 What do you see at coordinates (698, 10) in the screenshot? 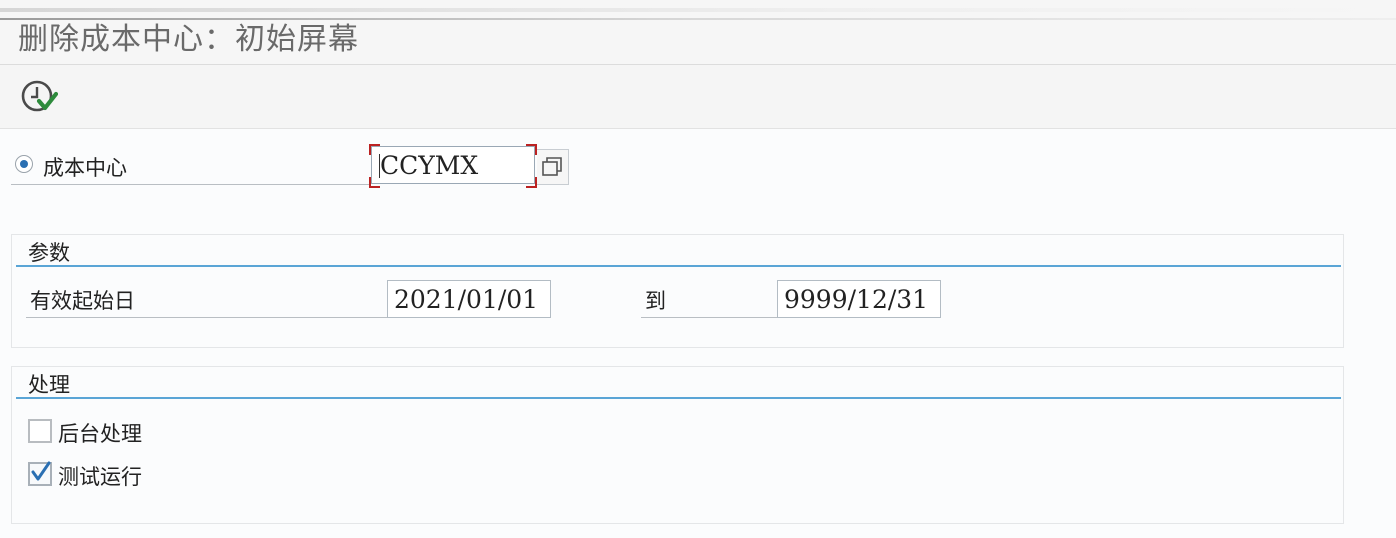
I see `title-stripe` at bounding box center [698, 10].